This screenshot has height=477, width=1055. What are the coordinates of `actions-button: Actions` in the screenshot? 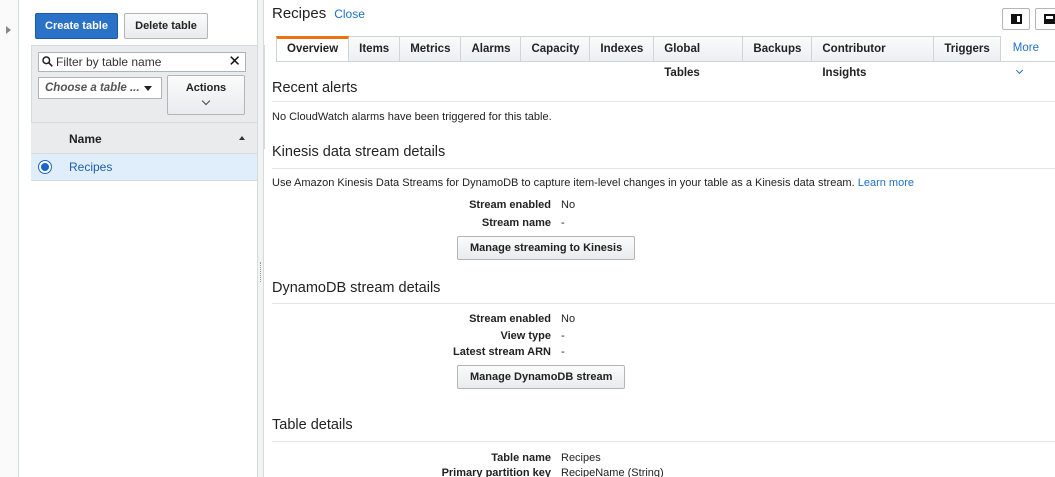 It's located at (206, 95).